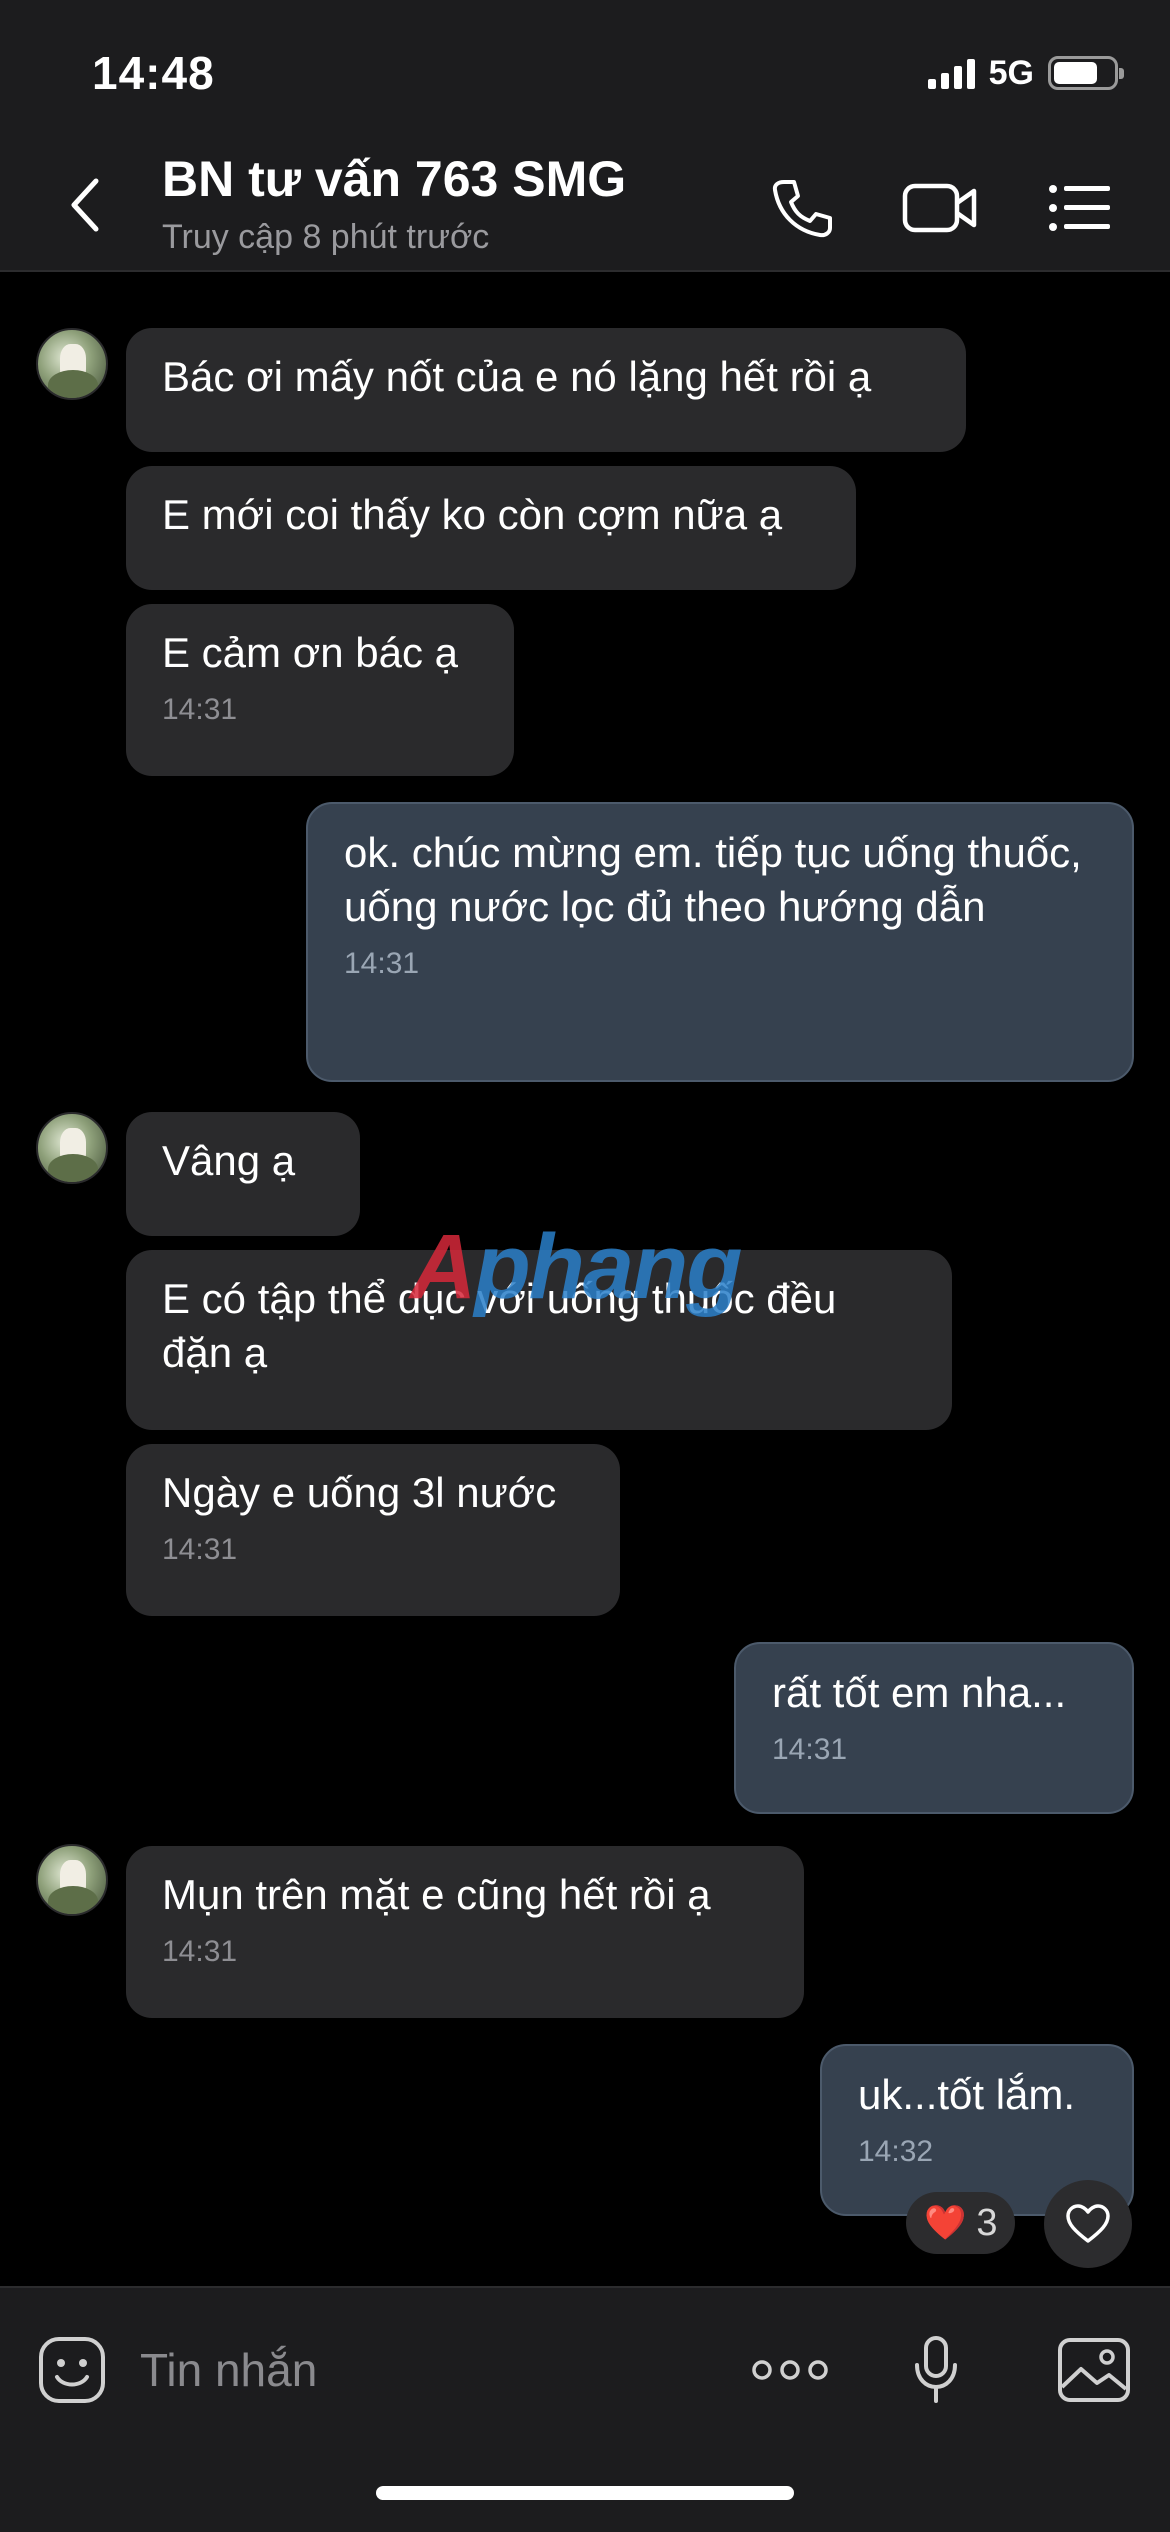  What do you see at coordinates (86, 205) in the screenshot?
I see `back-chevron-icon` at bounding box center [86, 205].